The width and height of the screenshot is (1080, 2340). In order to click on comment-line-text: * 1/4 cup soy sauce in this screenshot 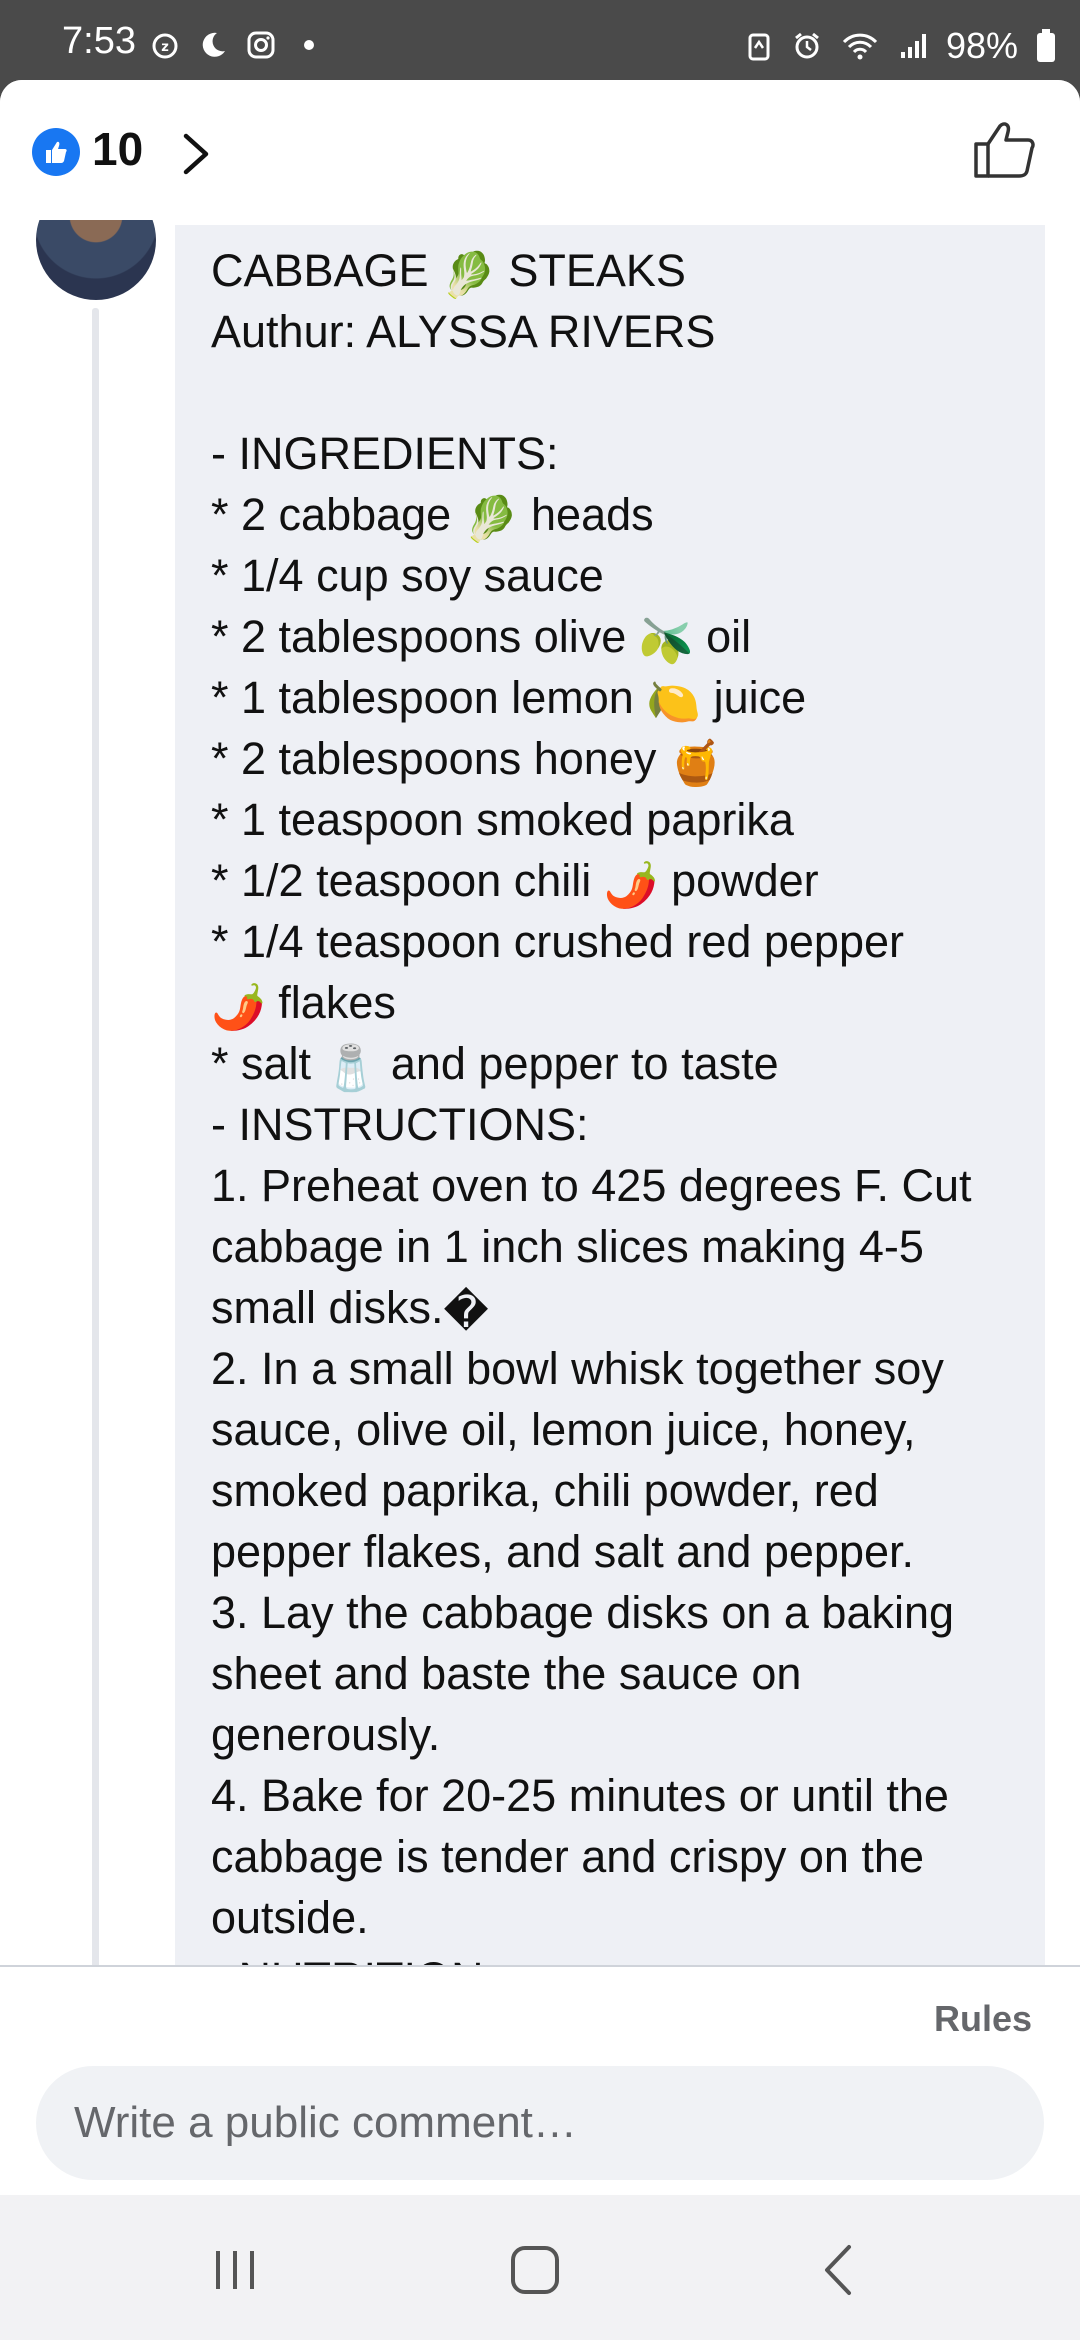, I will do `click(407, 575)`.